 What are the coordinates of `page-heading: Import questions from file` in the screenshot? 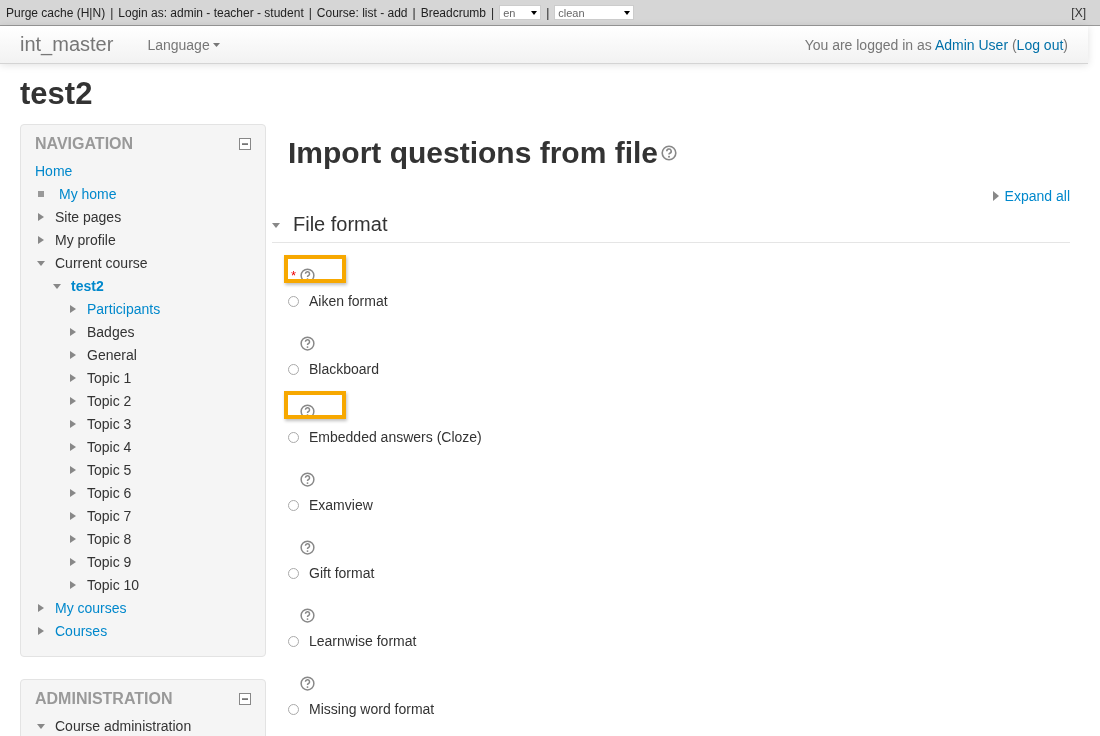 It's located at (473, 153).